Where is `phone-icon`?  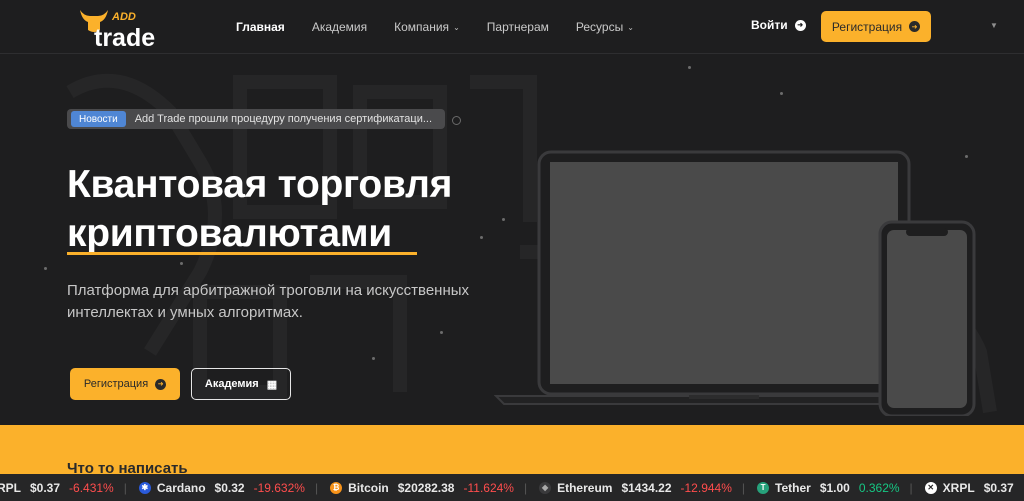
phone-icon is located at coordinates (927, 318).